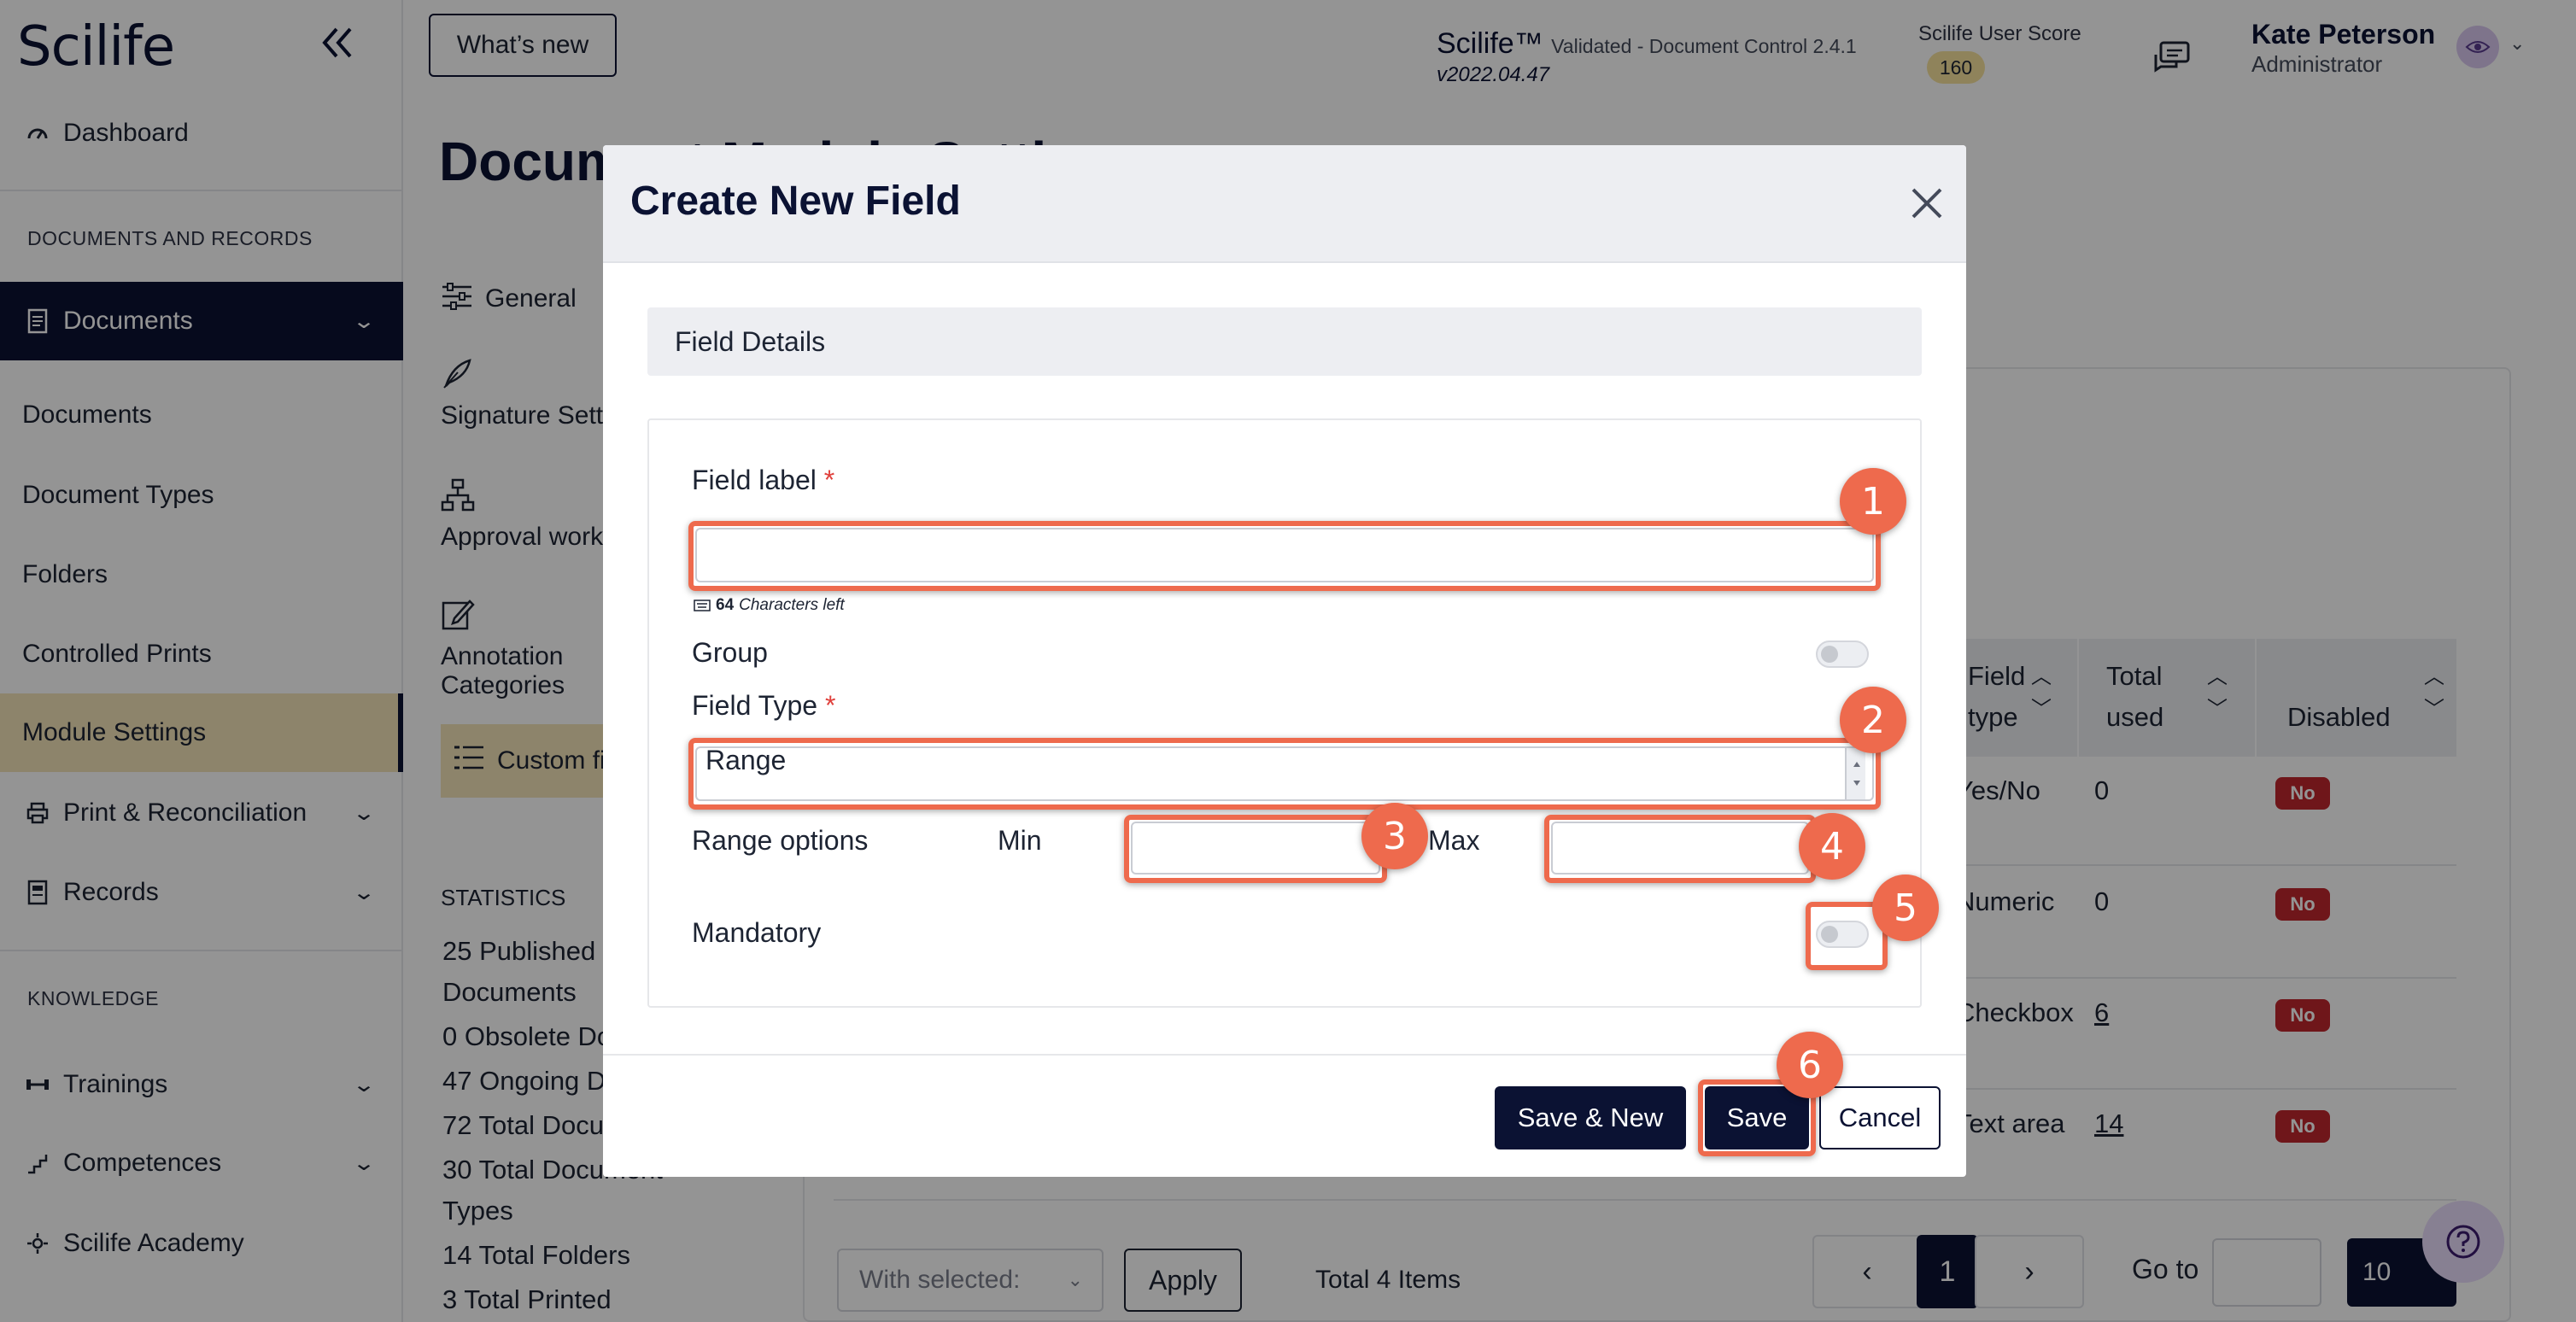  I want to click on chars-left-text: Characters left, so click(792, 605).